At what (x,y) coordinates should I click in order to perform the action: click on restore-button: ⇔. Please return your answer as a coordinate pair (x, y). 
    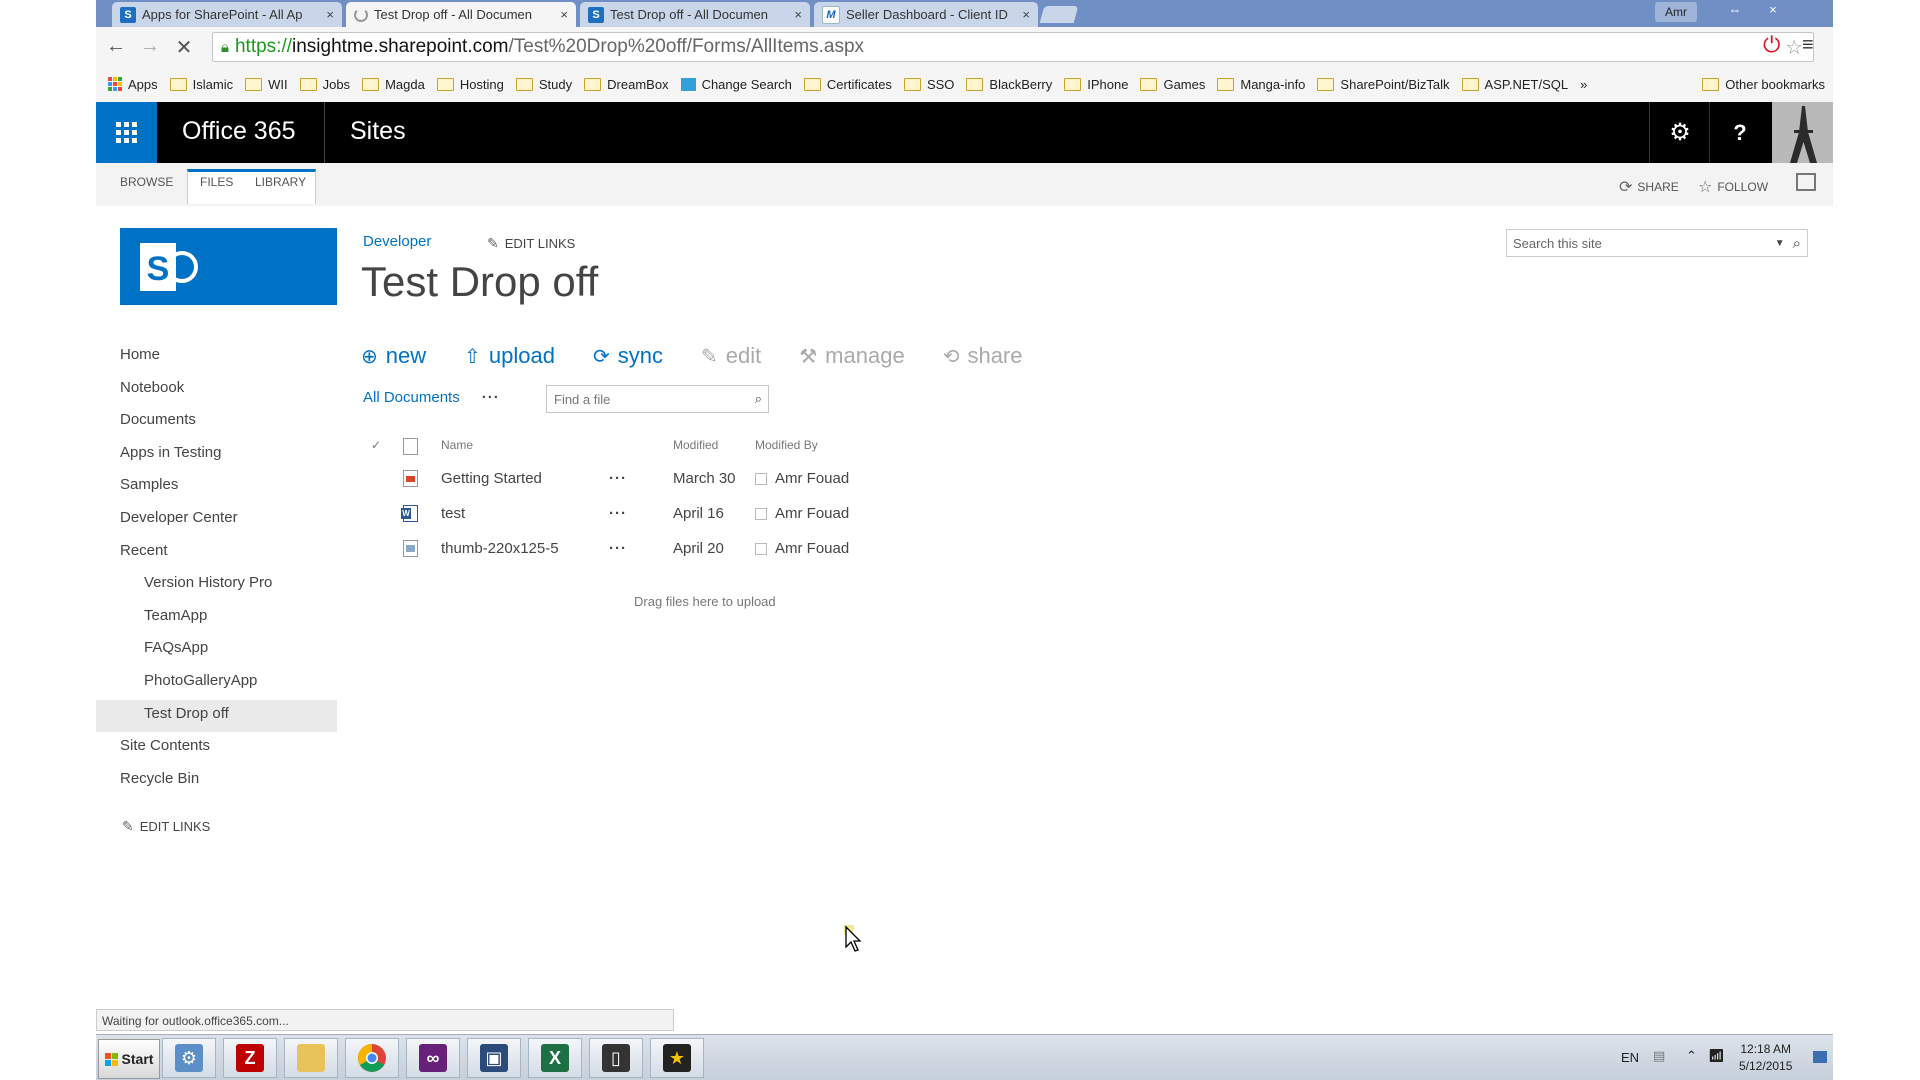
    Looking at the image, I should click on (1735, 10).